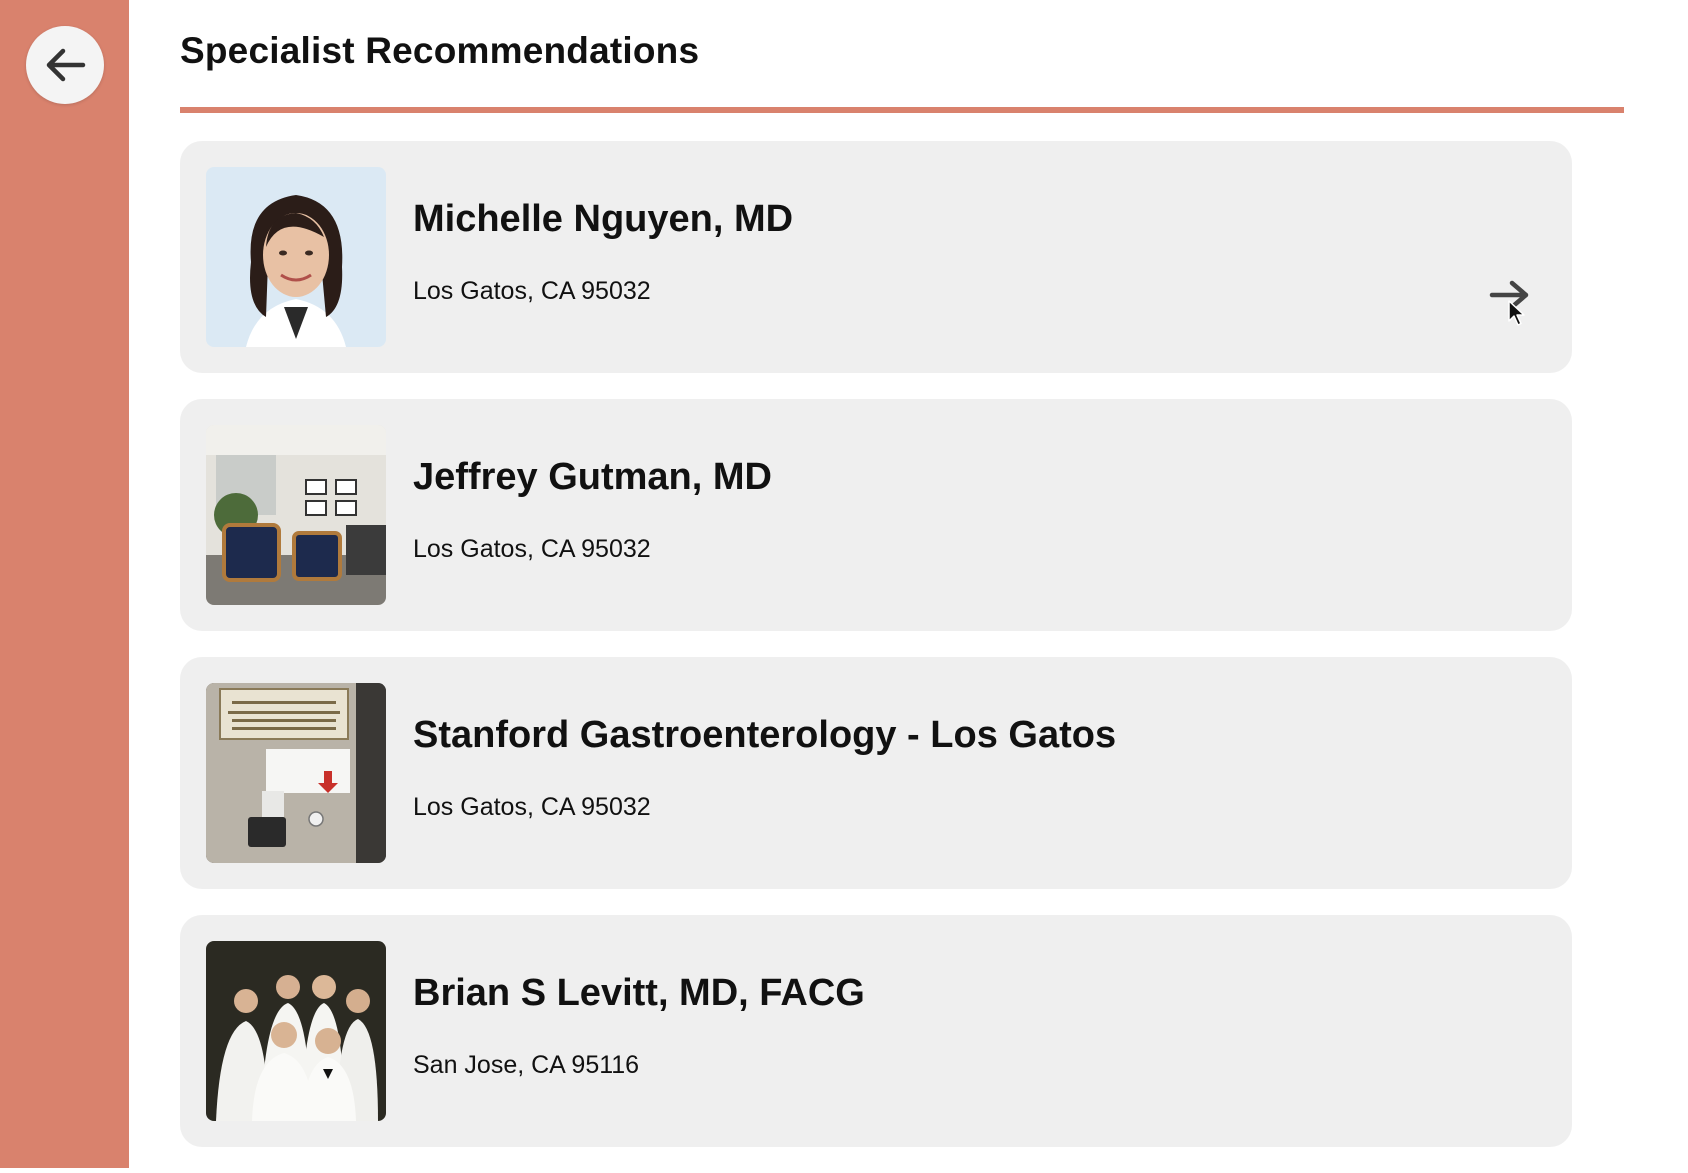 The image size is (1688, 1173). I want to click on header-divider, so click(902, 110).